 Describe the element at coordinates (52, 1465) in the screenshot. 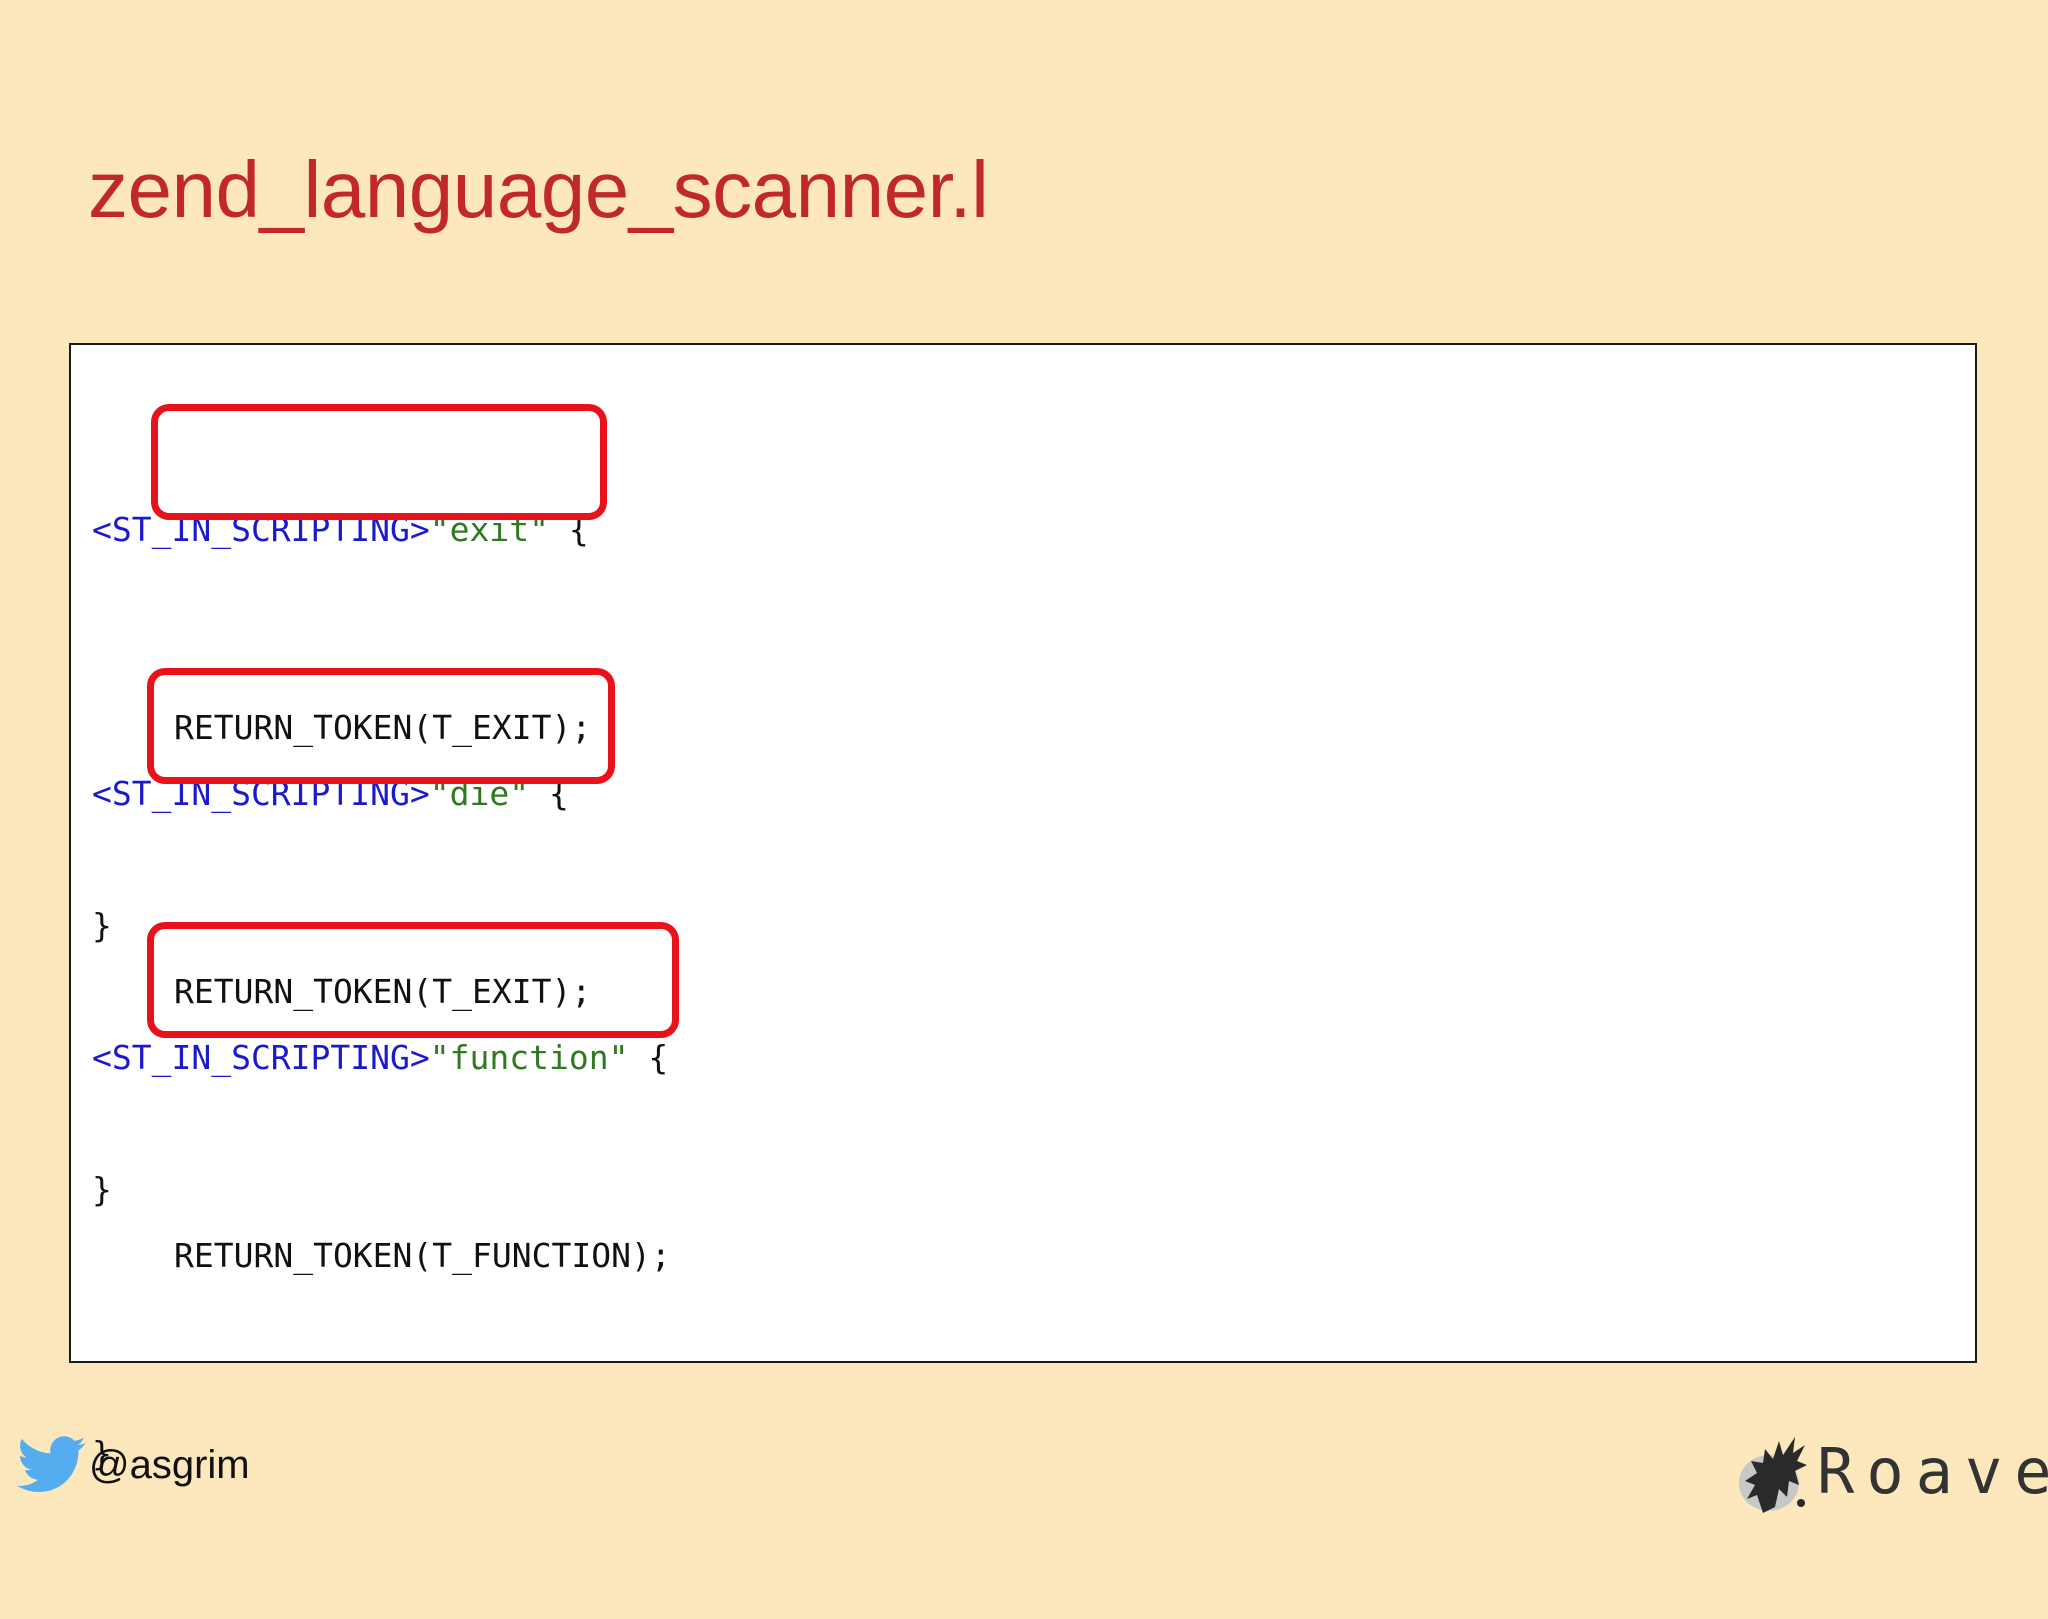

I see `twitter-bird-icon` at that location.